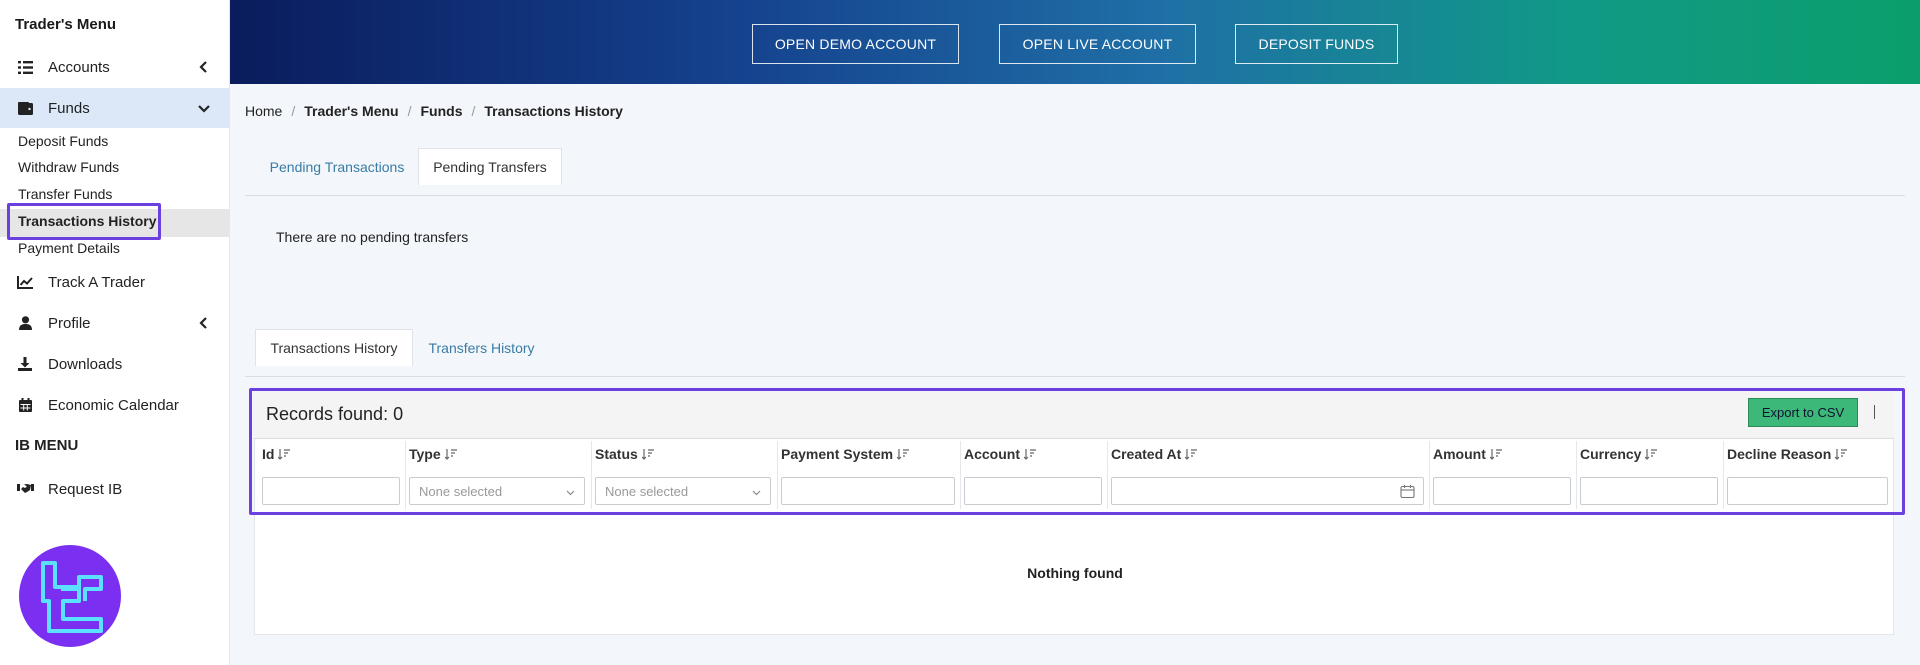  I want to click on sidebar-item-track-a-trader: Track A Trader, so click(114, 282).